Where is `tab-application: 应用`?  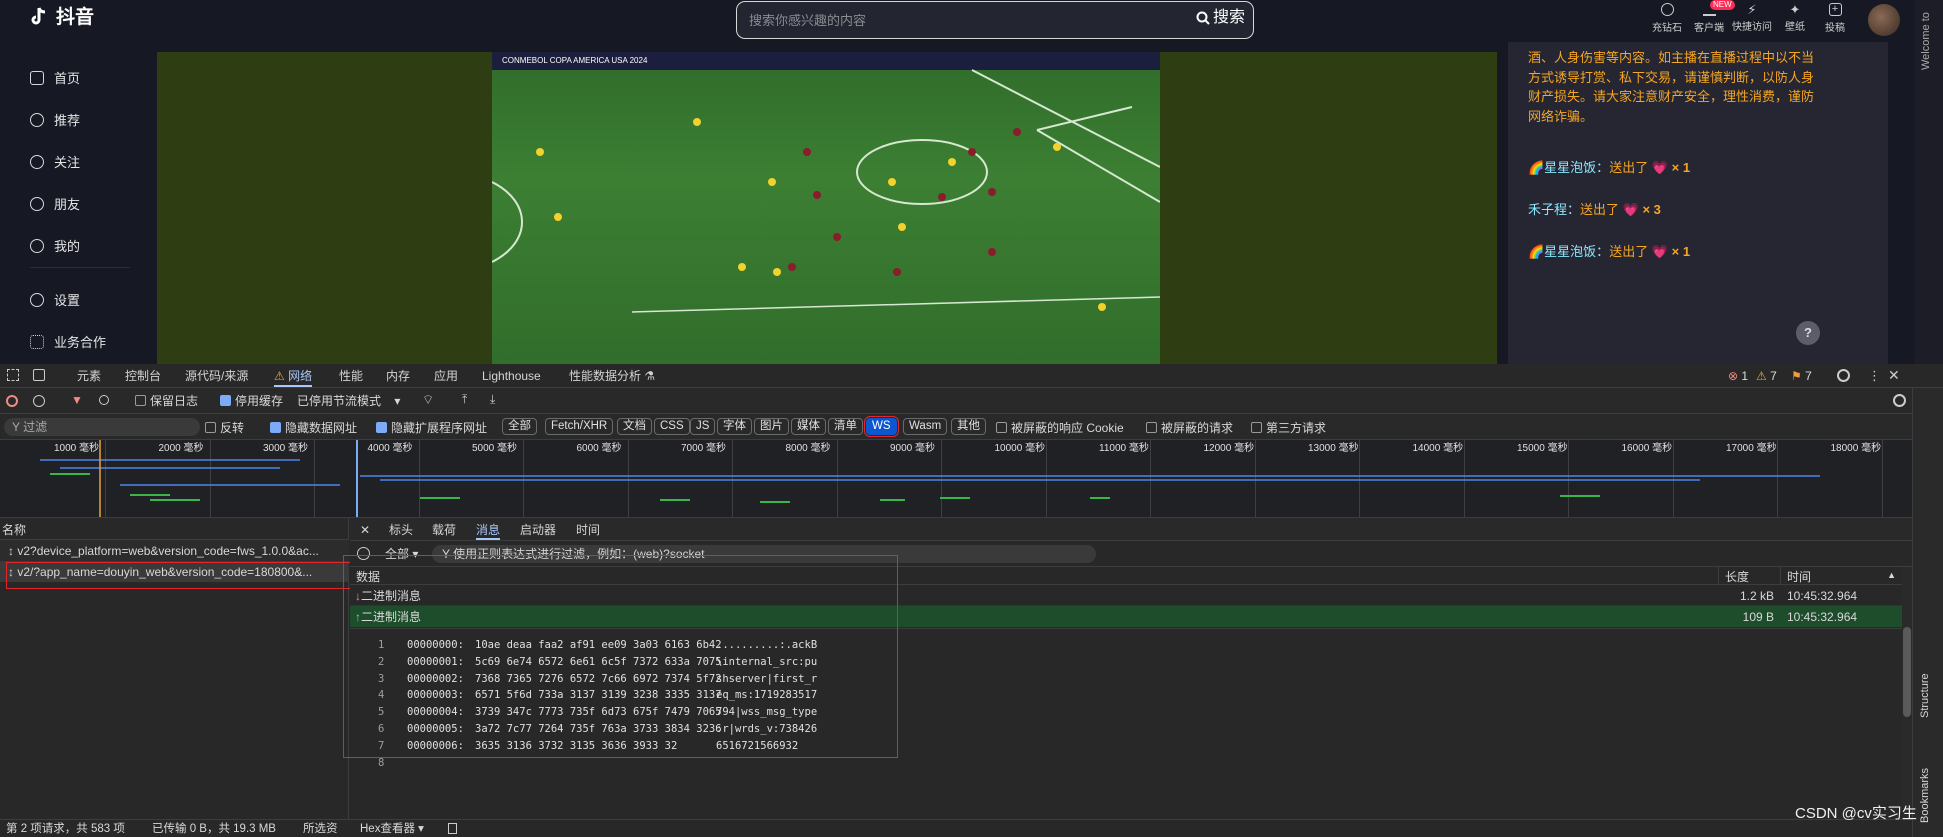
tab-application: 应用 is located at coordinates (446, 376).